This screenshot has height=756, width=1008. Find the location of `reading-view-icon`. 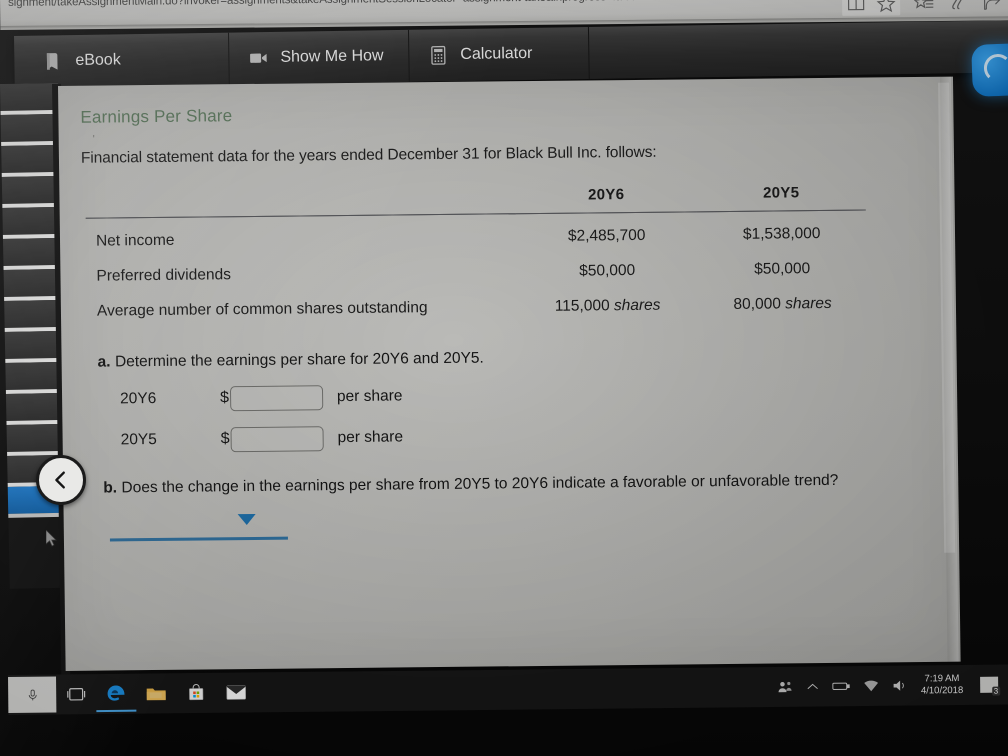

reading-view-icon is located at coordinates (856, 7).